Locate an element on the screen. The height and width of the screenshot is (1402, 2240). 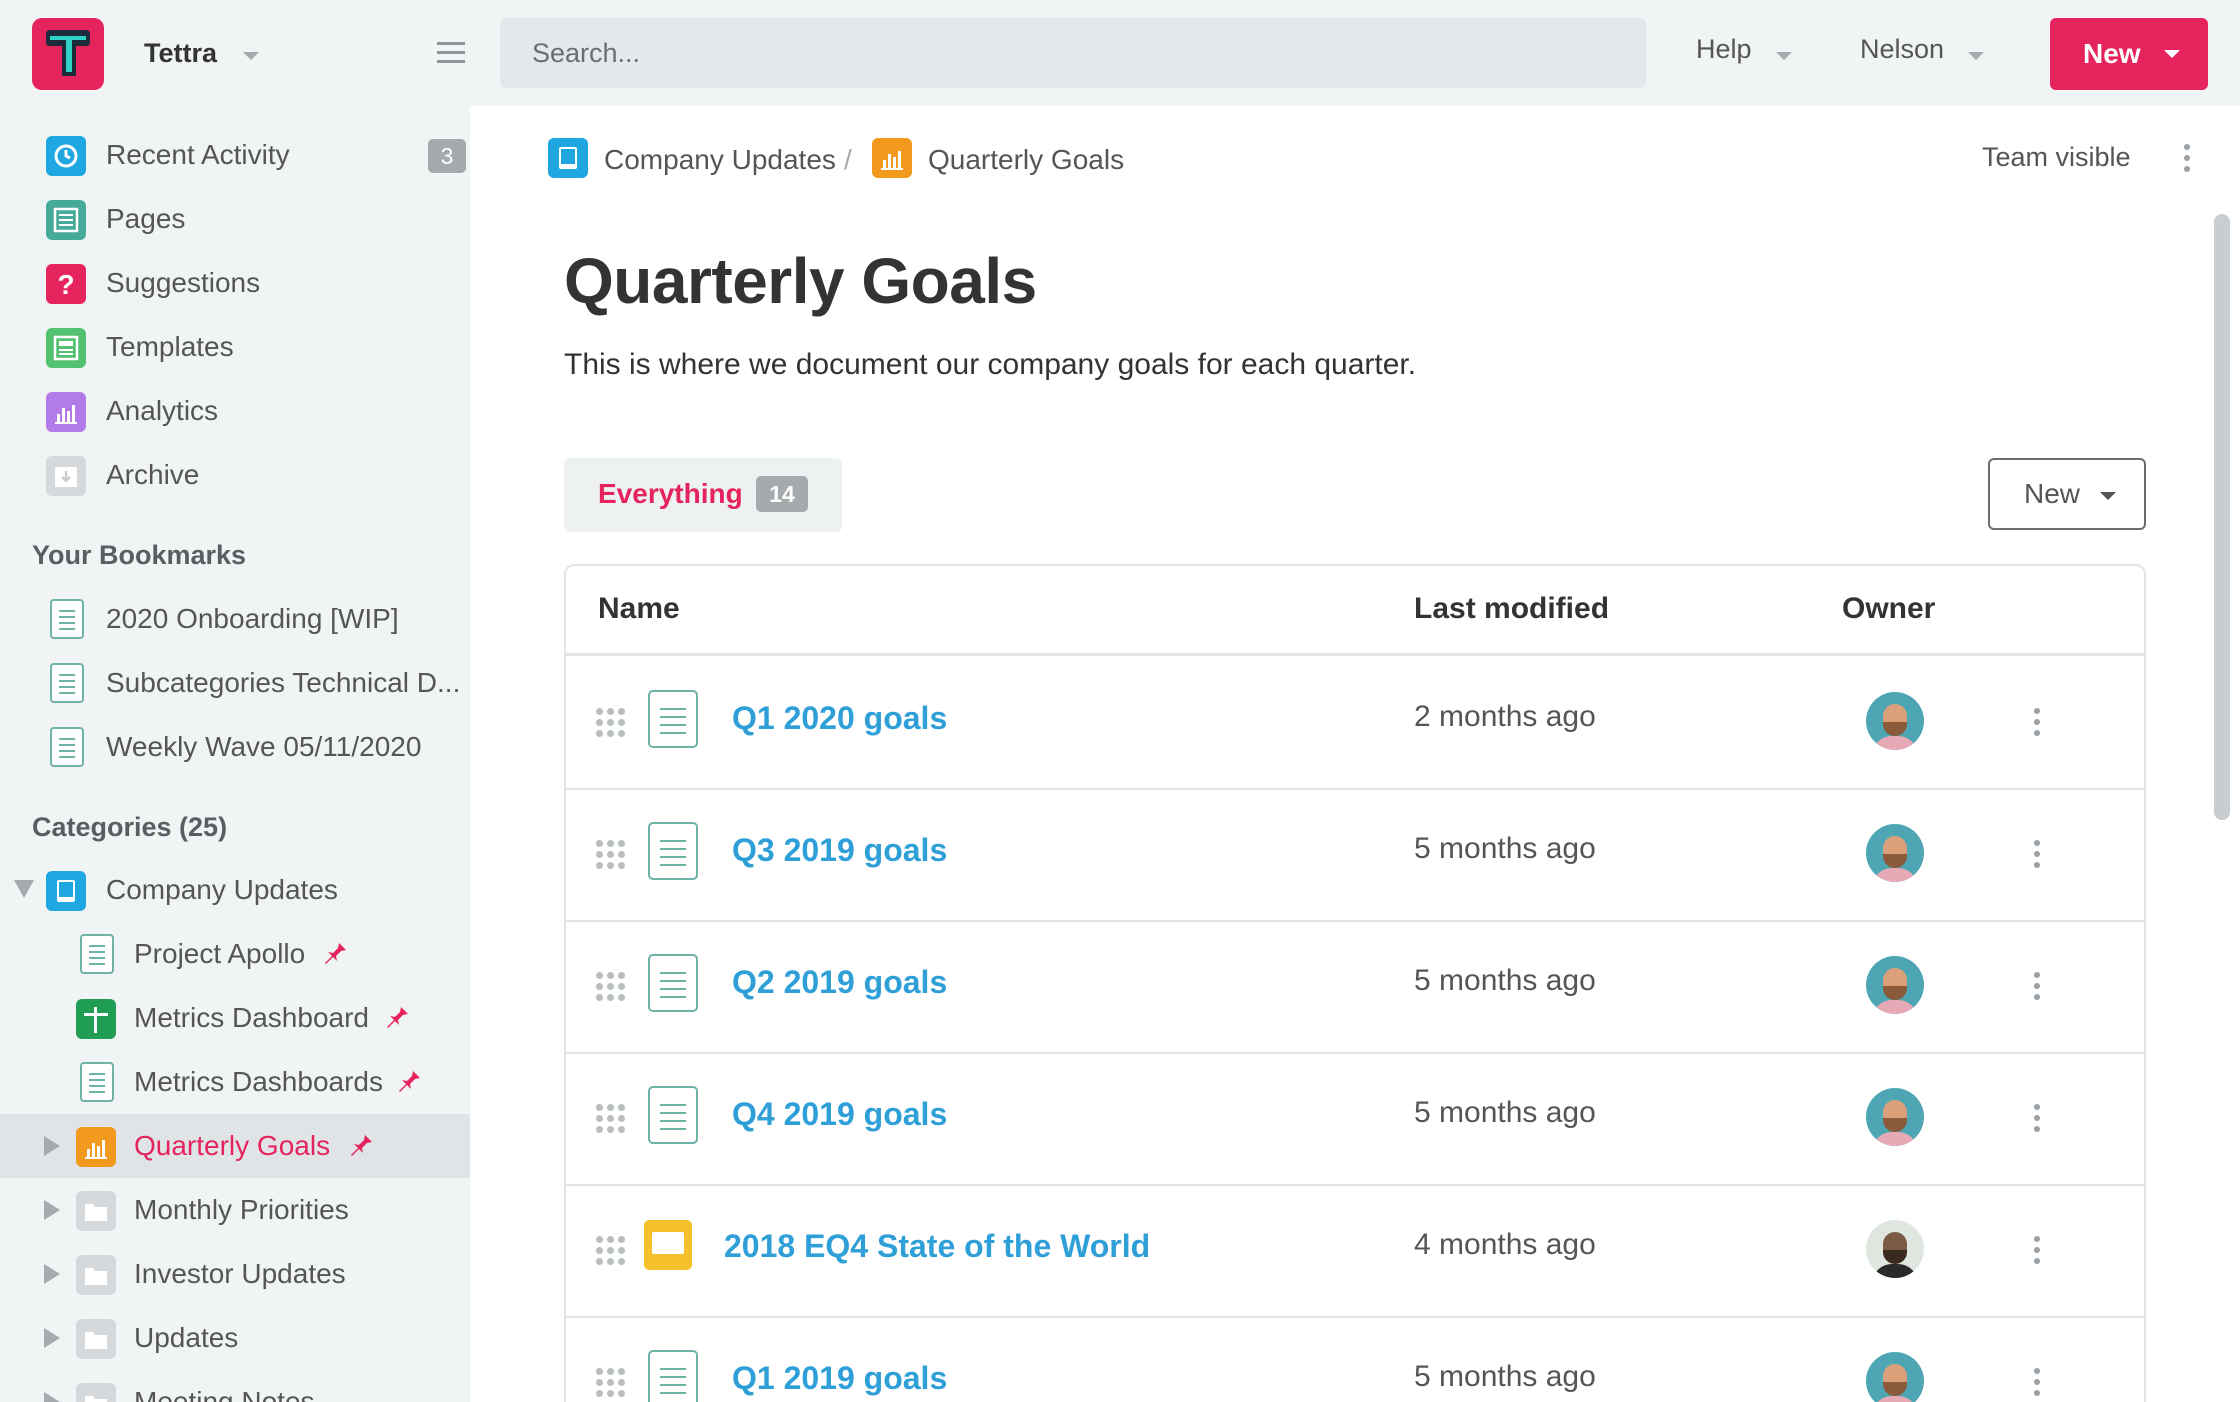
category-label: Monthly Priorities is located at coordinates (241, 1209).